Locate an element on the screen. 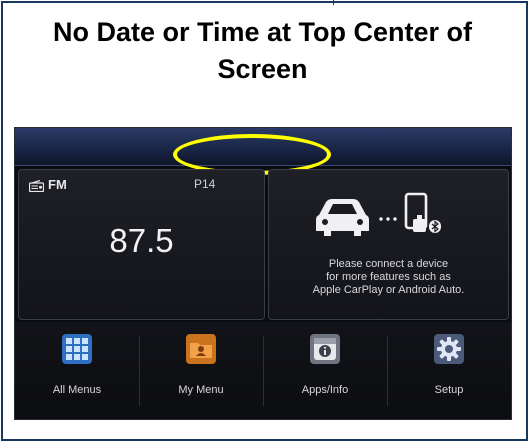 This screenshot has height=441, width=529. radio-icon is located at coordinates (36, 186).